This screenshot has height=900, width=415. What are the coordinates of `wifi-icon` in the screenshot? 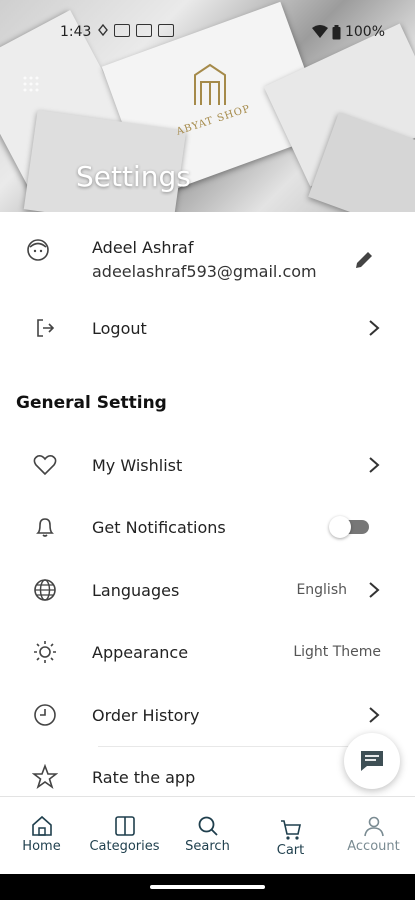 It's located at (319, 31).